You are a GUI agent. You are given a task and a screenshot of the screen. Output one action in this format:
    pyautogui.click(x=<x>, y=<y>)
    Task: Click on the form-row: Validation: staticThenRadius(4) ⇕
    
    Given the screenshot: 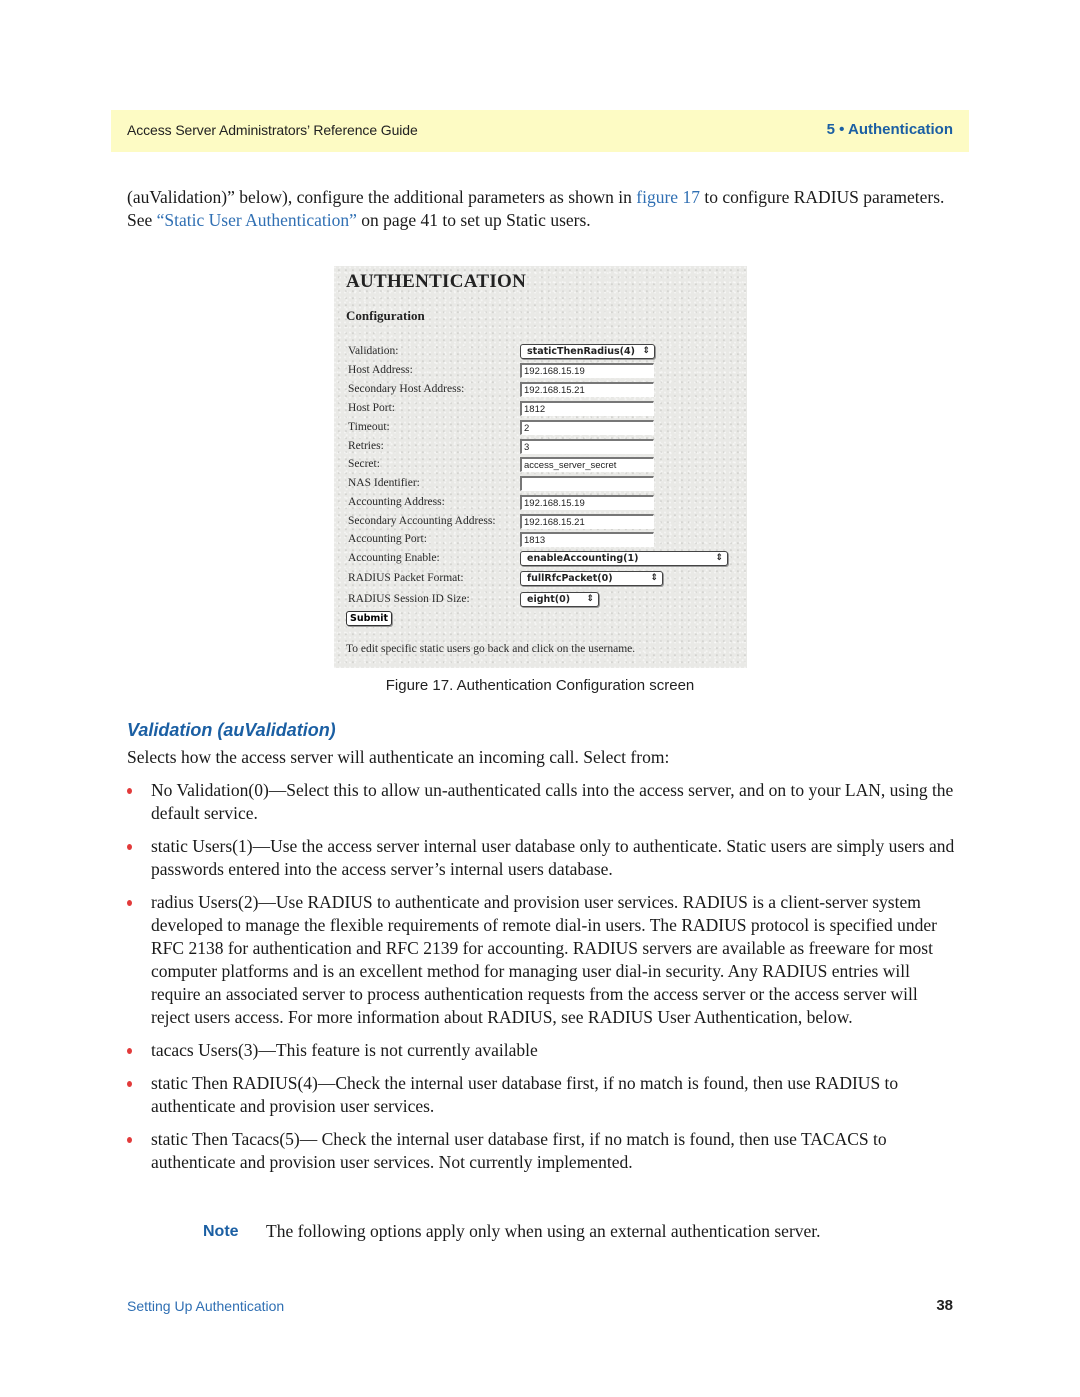 What is the action you would take?
    pyautogui.click(x=545, y=353)
    